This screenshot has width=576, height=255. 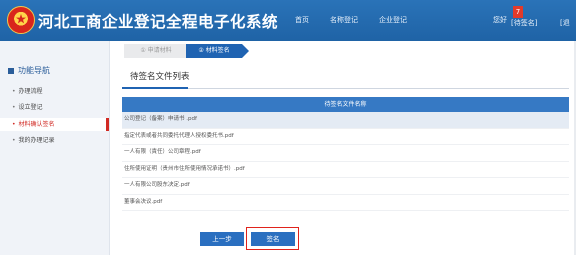 I want to click on sidebar-item-process: • 办理流程, so click(x=54, y=91).